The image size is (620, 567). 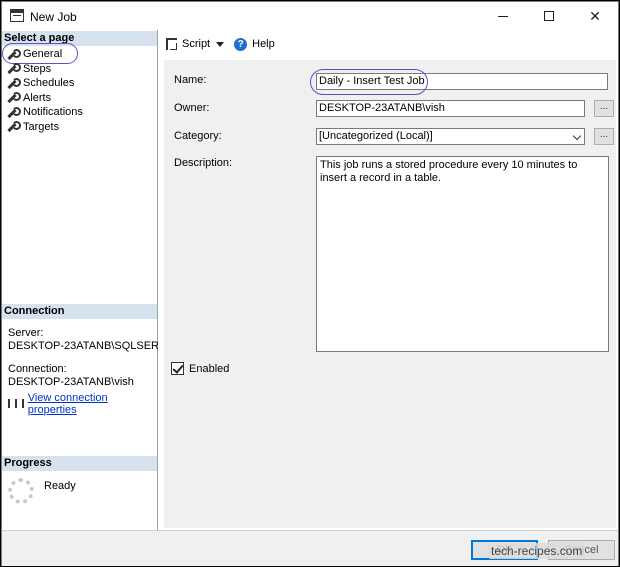 I want to click on help-button: Help, so click(x=263, y=44).